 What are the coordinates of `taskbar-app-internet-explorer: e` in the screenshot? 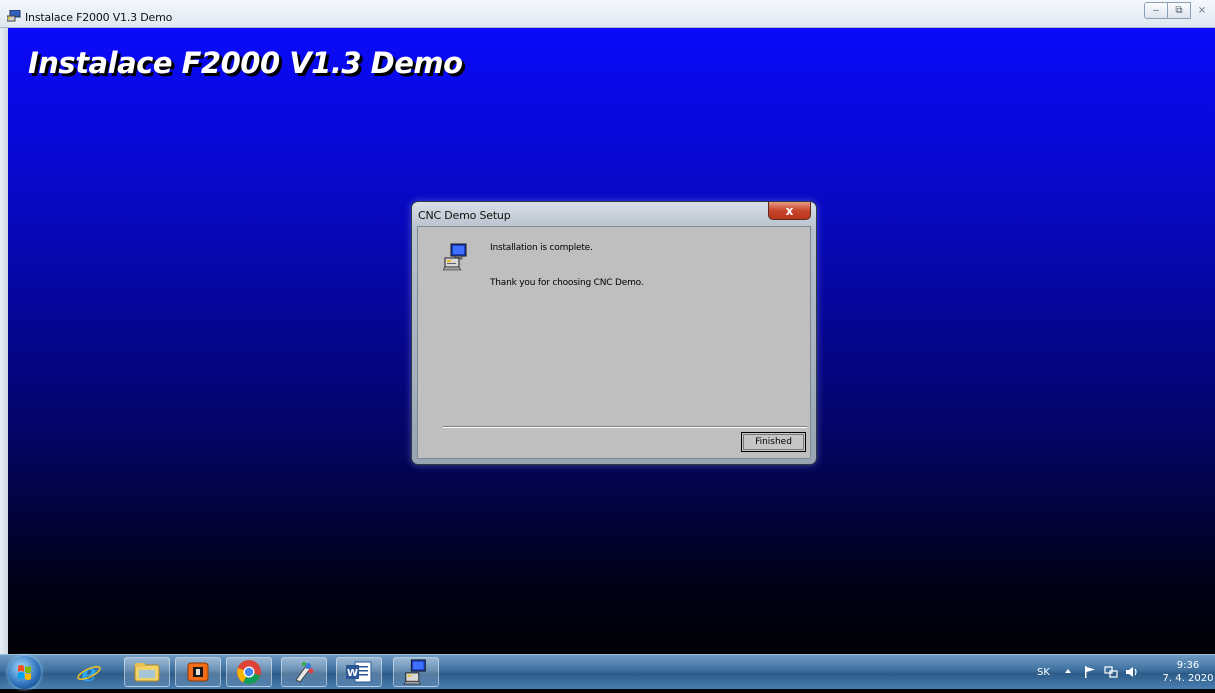 It's located at (89, 672).